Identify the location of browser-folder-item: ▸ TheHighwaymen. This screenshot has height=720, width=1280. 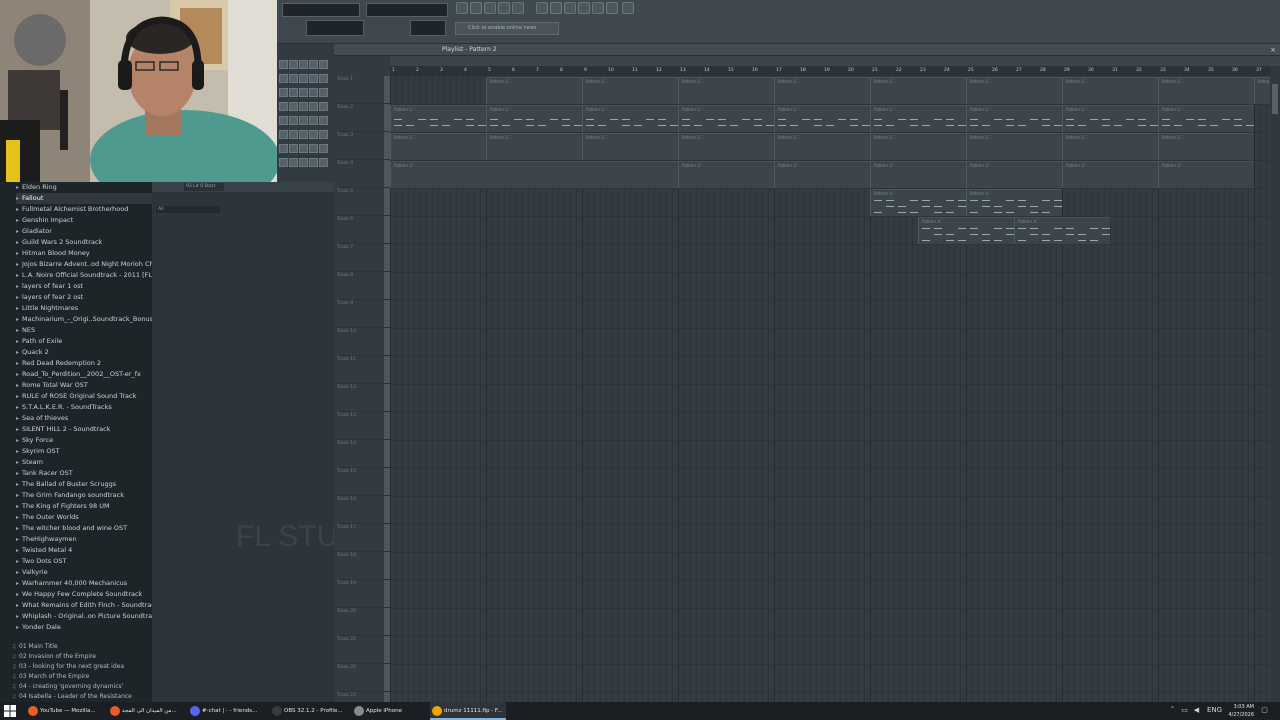
(84, 539).